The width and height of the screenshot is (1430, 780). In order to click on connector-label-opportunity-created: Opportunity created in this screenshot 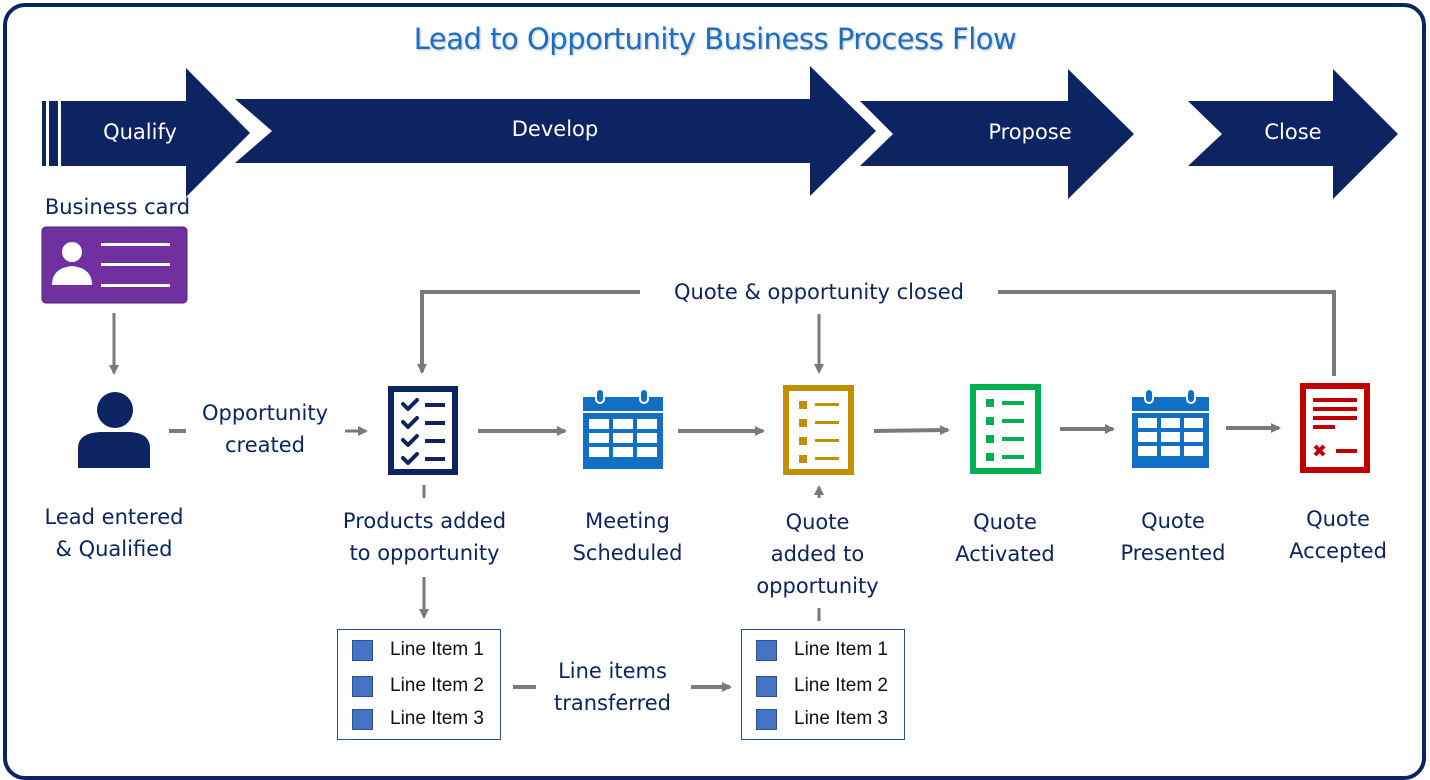, I will do `click(265, 429)`.